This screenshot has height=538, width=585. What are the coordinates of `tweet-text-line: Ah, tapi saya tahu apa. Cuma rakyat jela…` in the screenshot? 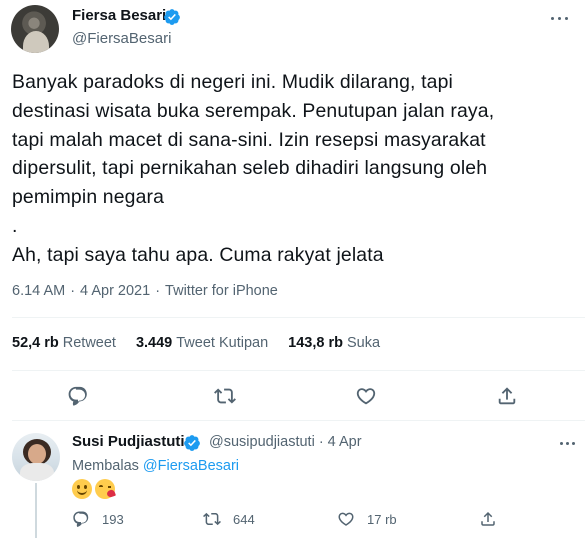 It's located at (198, 254).